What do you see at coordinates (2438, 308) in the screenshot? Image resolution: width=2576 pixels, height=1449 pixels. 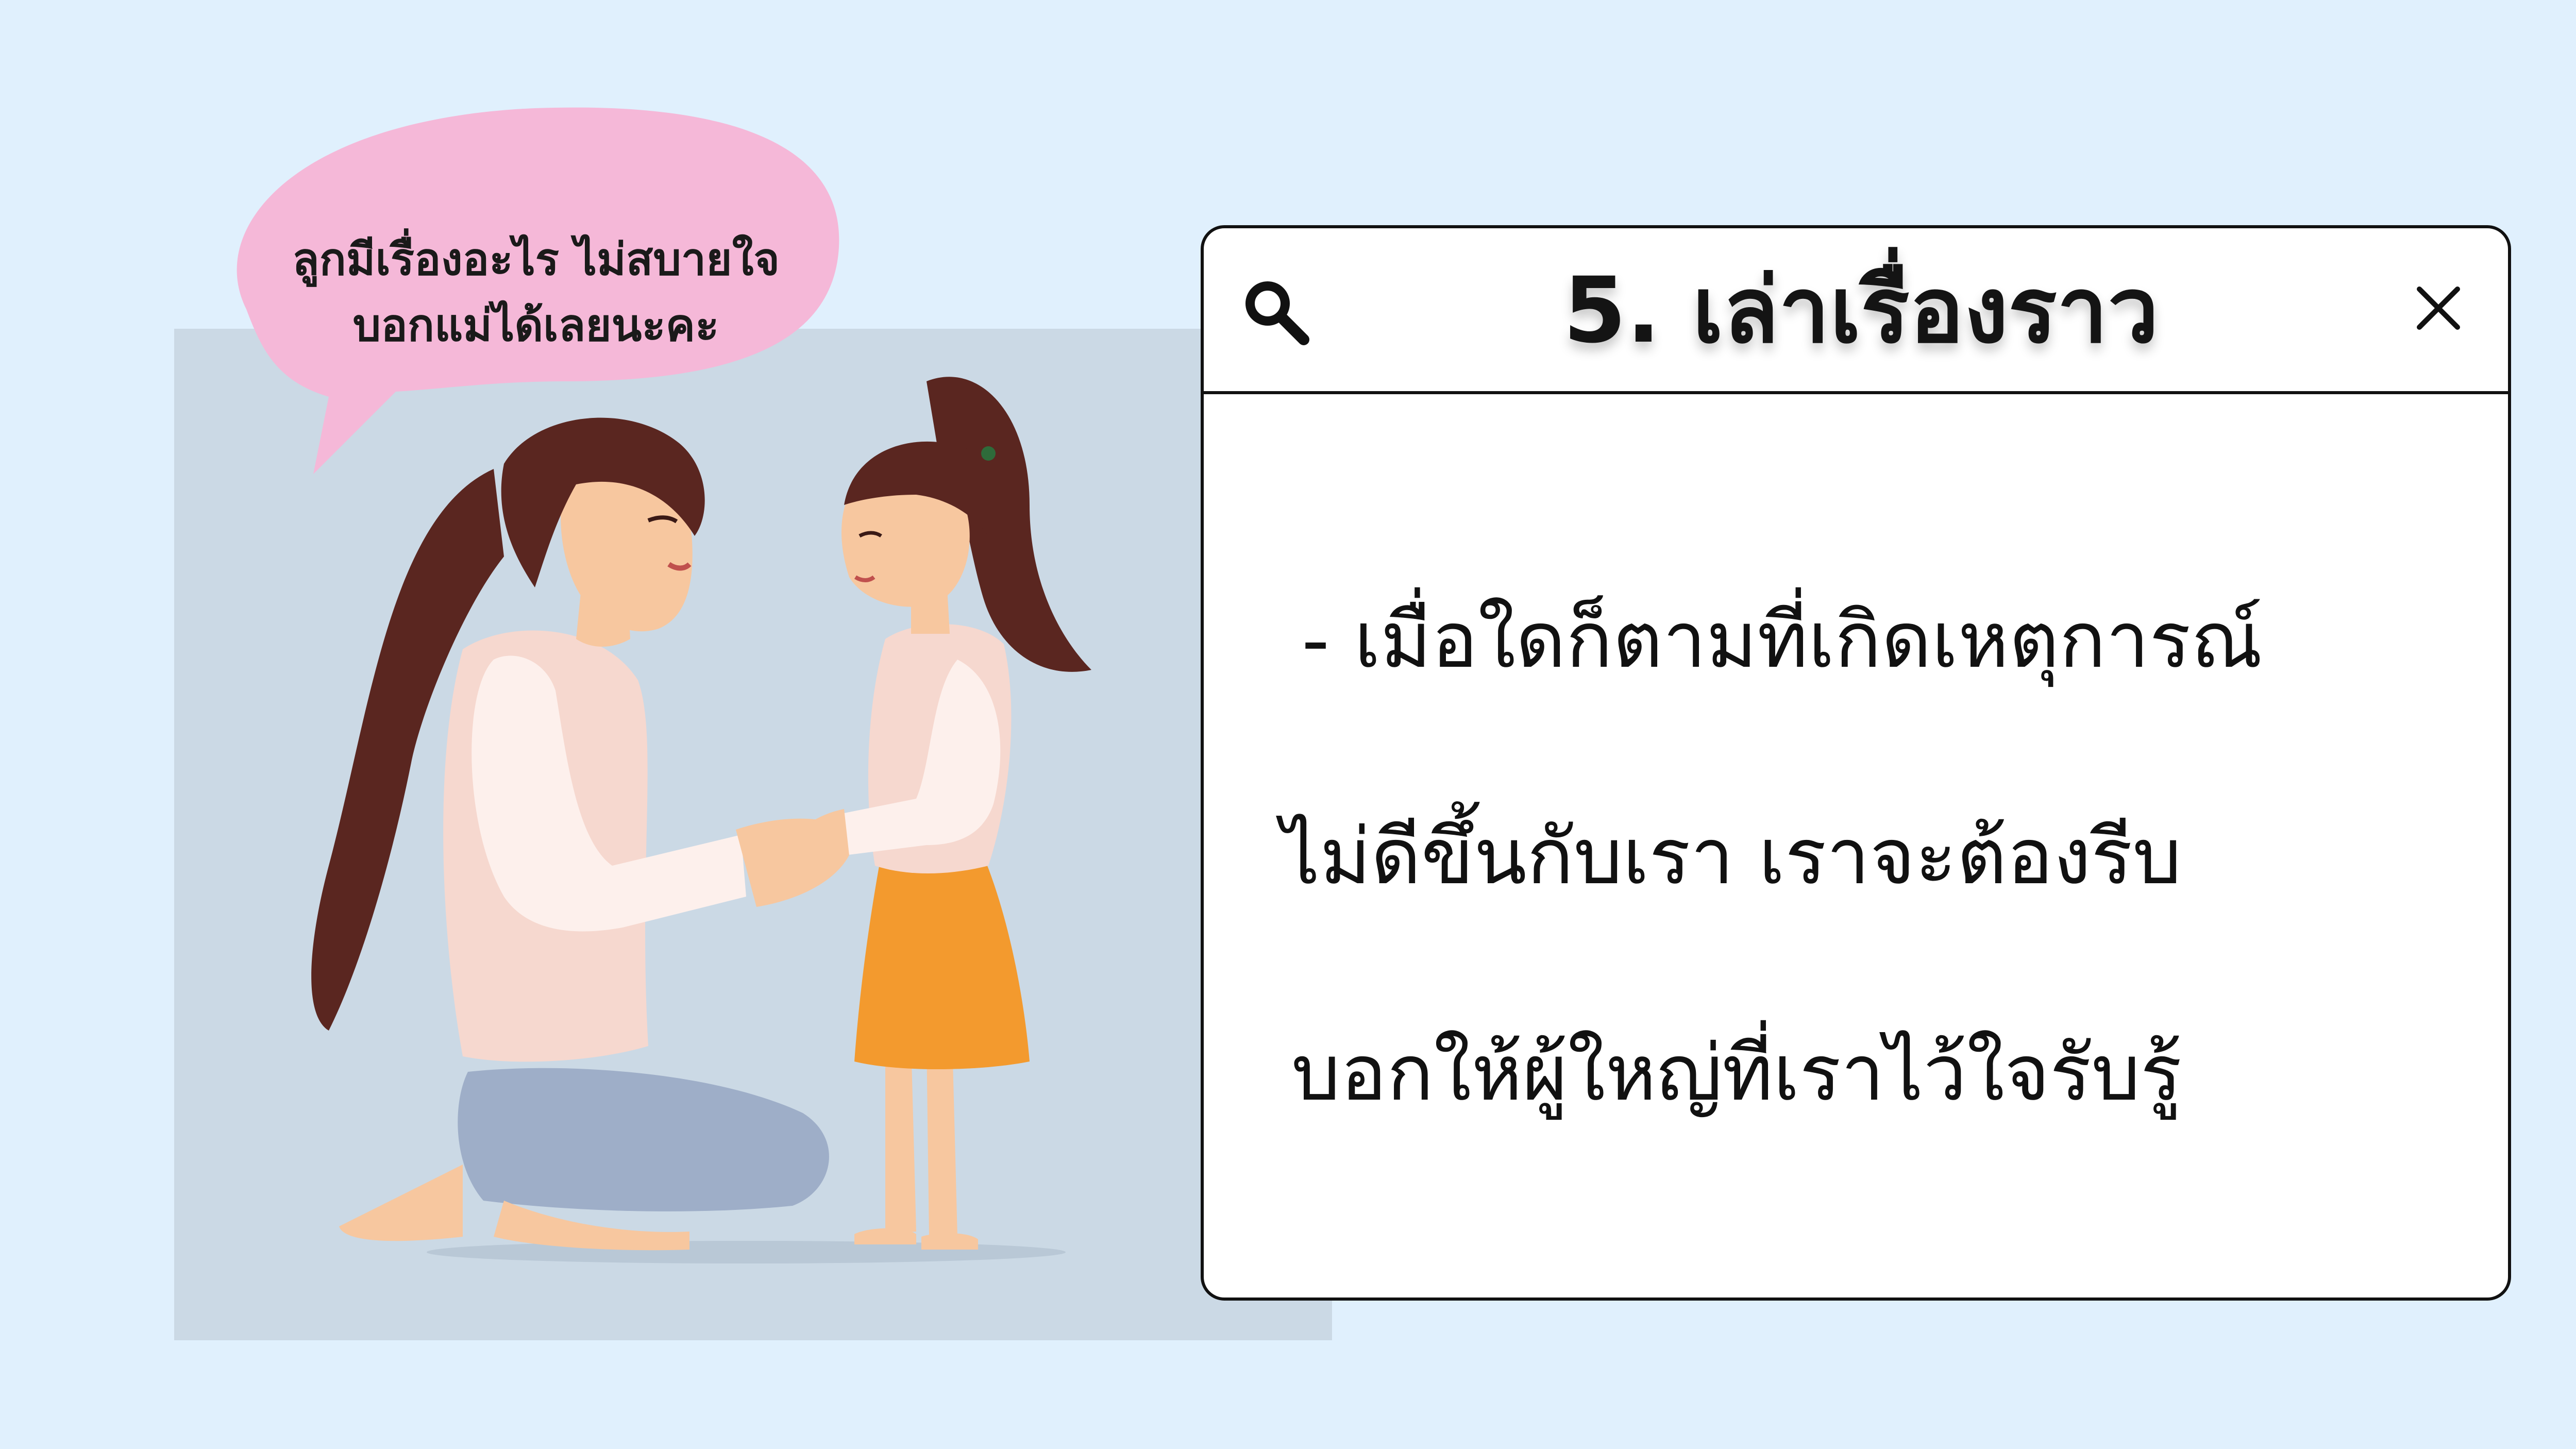 I see `close-icon` at bounding box center [2438, 308].